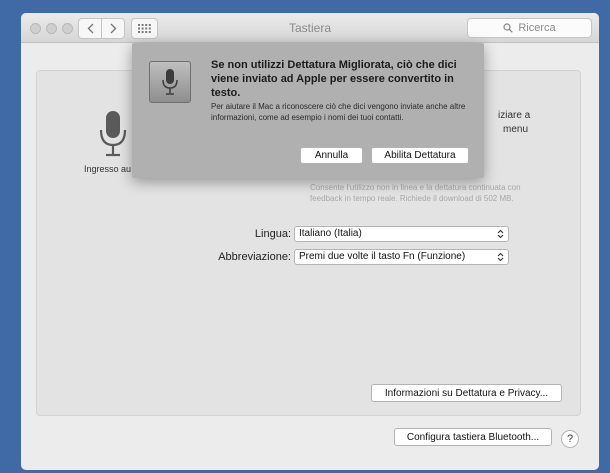 The image size is (610, 473). What do you see at coordinates (310, 28) in the screenshot?
I see `title-bar: Tastiera Ricerca` at bounding box center [310, 28].